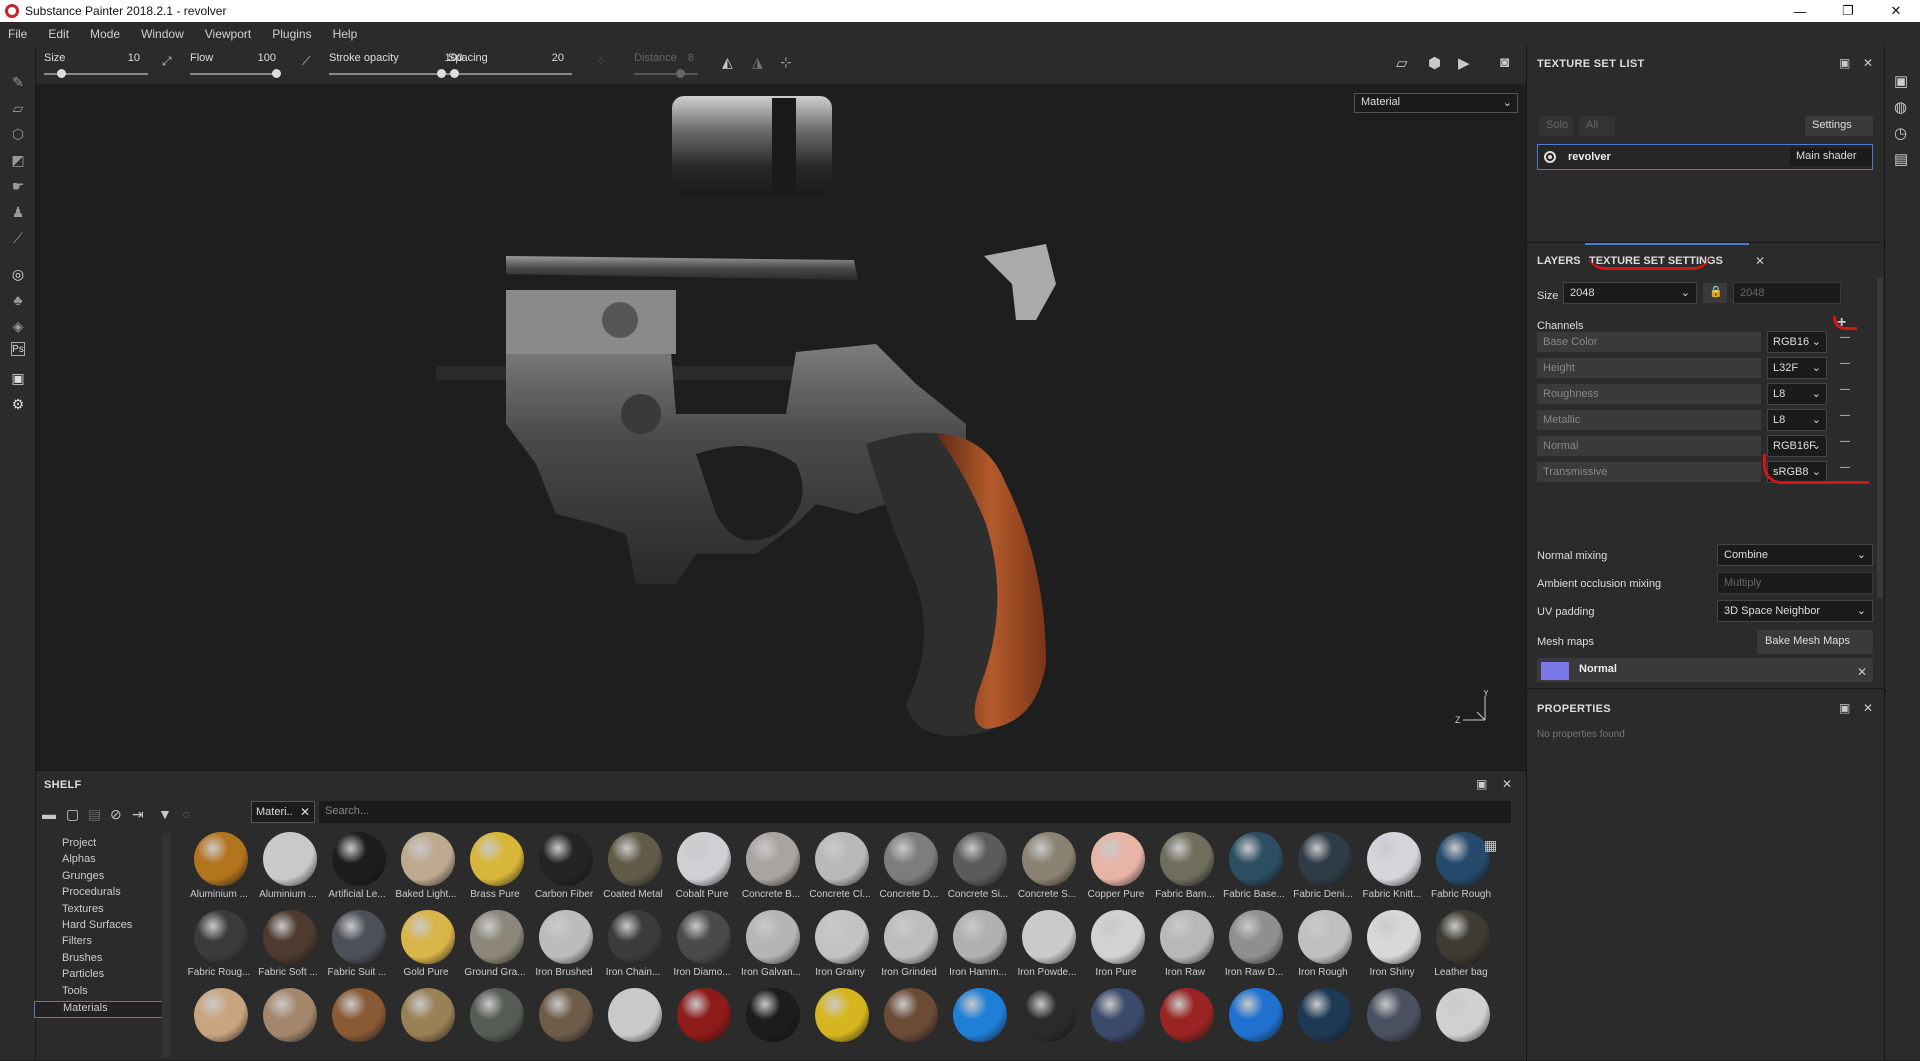  What do you see at coordinates (1868, 63) in the screenshot?
I see `close-panel-icon: ✕` at bounding box center [1868, 63].